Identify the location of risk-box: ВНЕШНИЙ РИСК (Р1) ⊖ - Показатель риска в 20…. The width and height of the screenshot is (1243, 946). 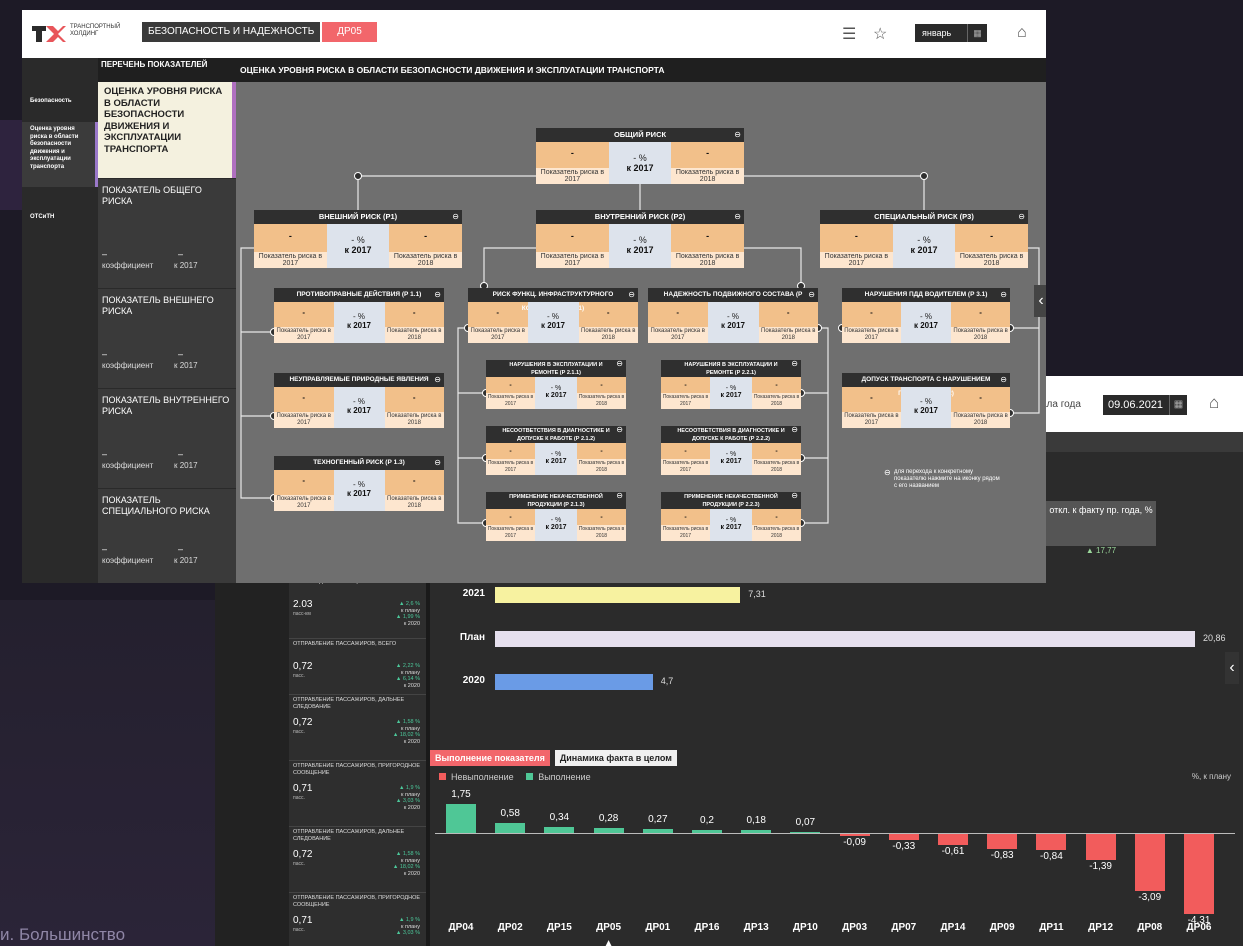
(358, 239).